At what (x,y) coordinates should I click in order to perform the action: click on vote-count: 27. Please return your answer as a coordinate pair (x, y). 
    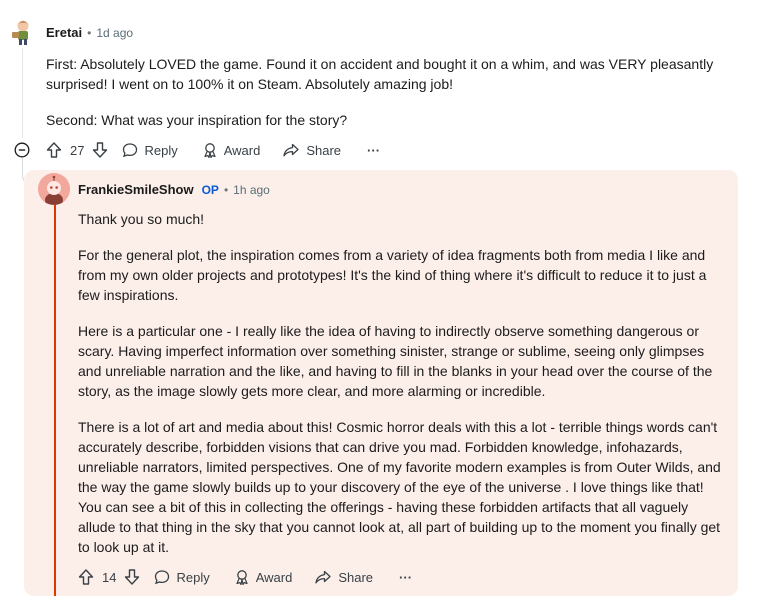
    Looking at the image, I should click on (77, 150).